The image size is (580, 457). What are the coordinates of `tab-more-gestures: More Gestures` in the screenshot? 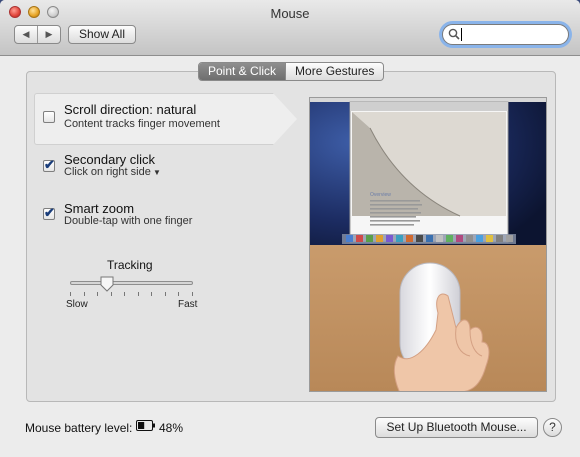 It's located at (334, 71).